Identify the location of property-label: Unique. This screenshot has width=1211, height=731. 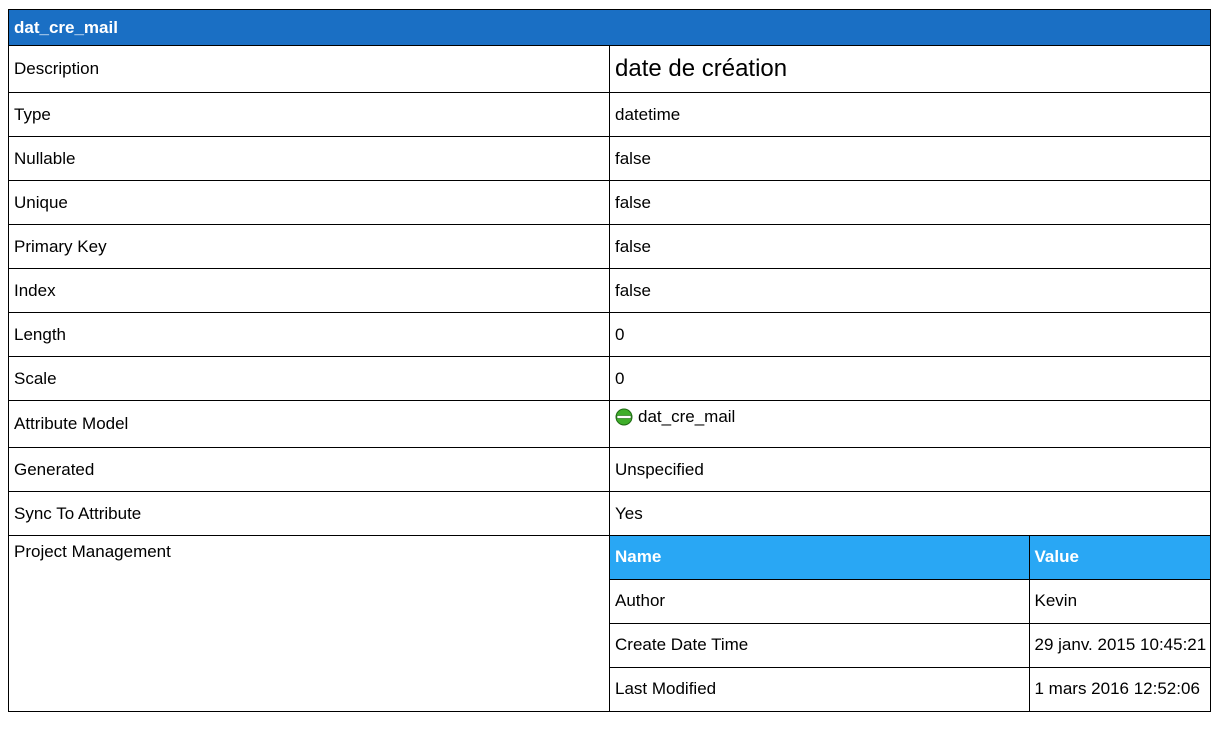
(309, 202).